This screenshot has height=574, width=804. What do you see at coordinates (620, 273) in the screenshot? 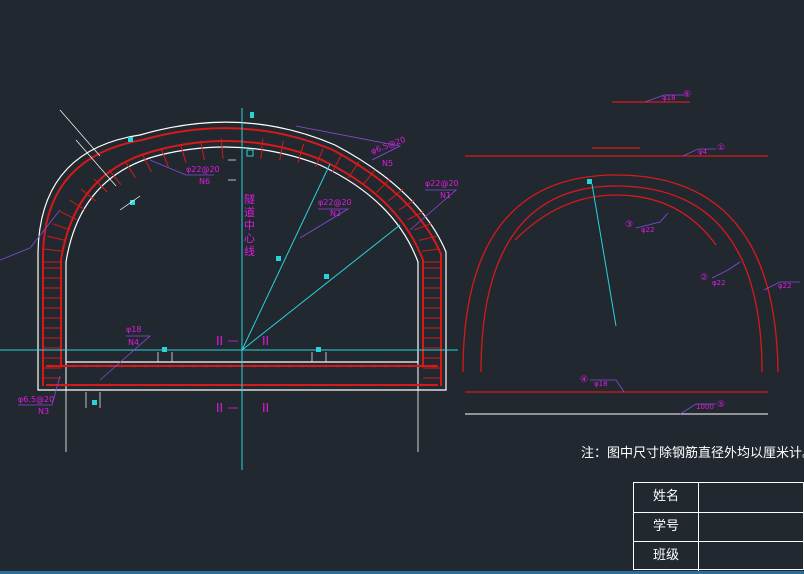
I see `bar2-arch-outer` at bounding box center [620, 273].